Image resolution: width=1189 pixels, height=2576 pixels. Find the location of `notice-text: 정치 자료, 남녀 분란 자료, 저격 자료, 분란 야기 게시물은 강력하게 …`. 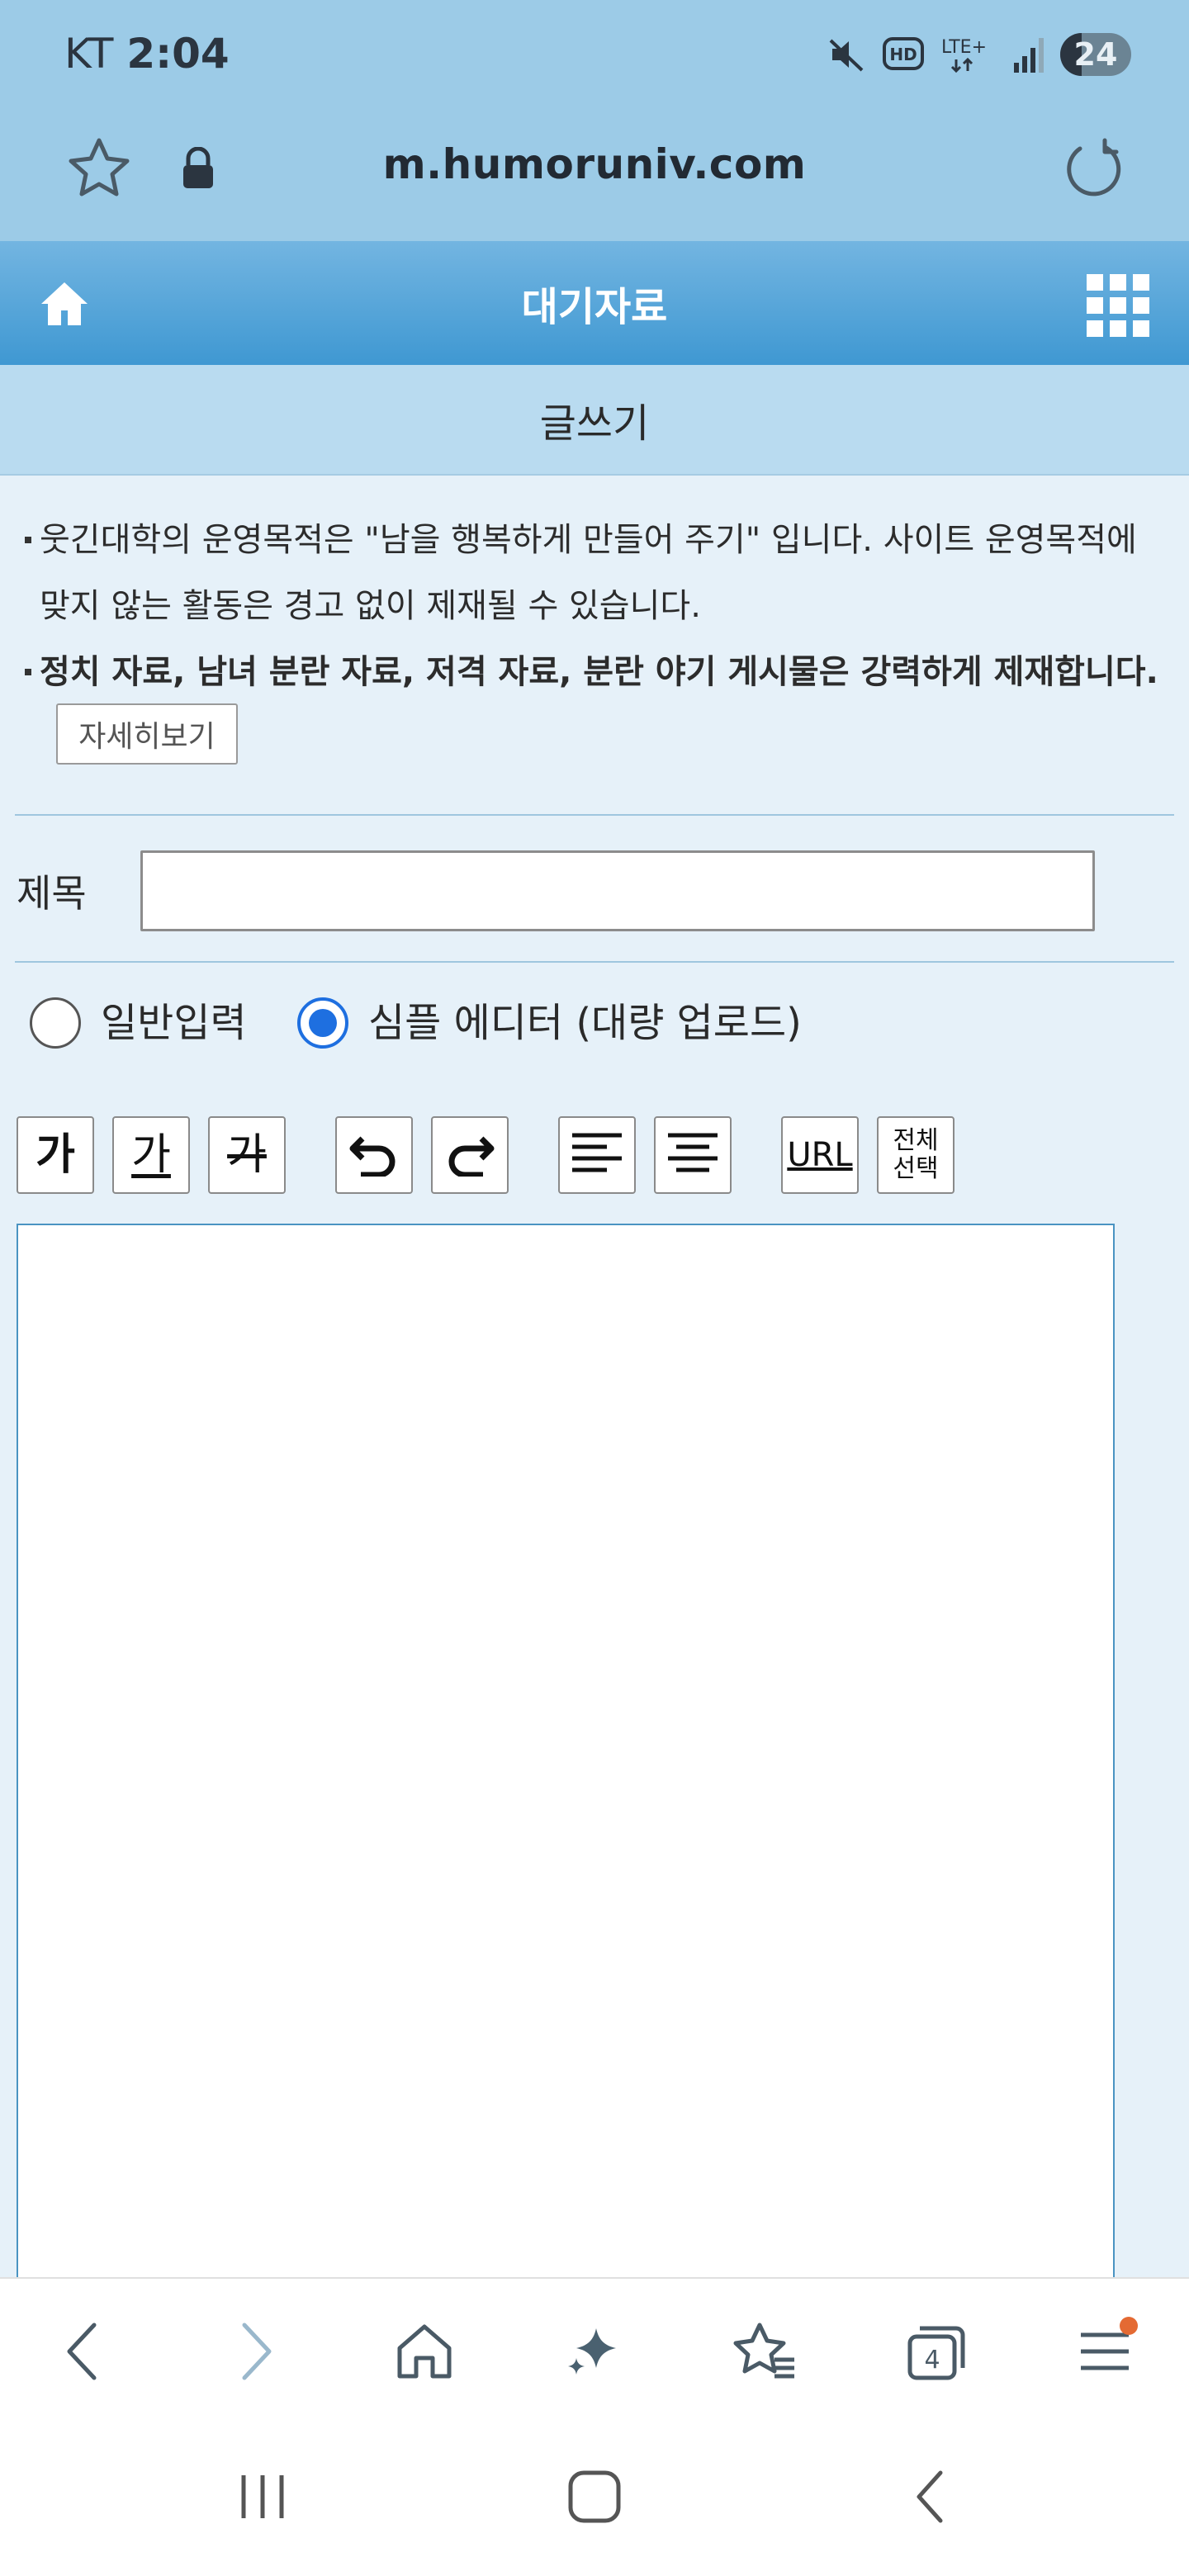

notice-text: 정치 자료, 남녀 분란 자료, 저격 자료, 분란 야기 게시물은 강력하게 … is located at coordinates (599, 672).